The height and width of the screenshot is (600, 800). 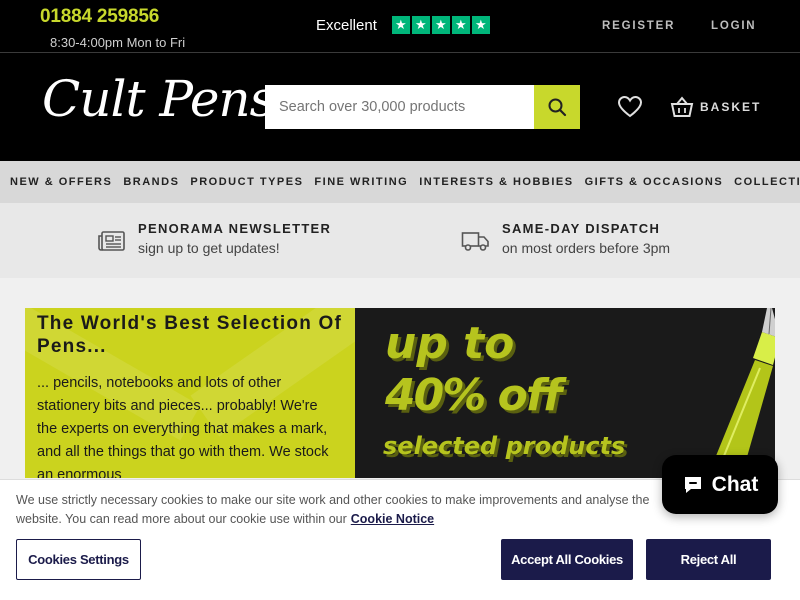 What do you see at coordinates (473, 395) in the screenshot?
I see `banner-line-2: 40% off` at bounding box center [473, 395].